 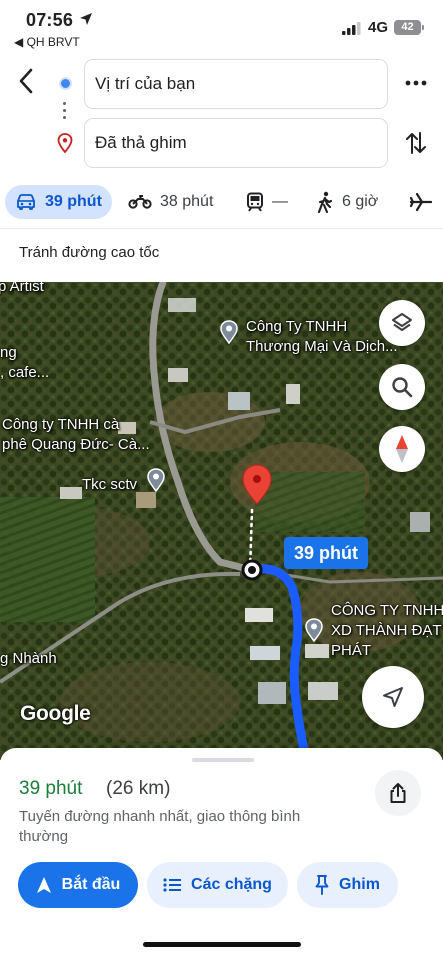 What do you see at coordinates (172, 885) in the screenshot?
I see `list-icon` at bounding box center [172, 885].